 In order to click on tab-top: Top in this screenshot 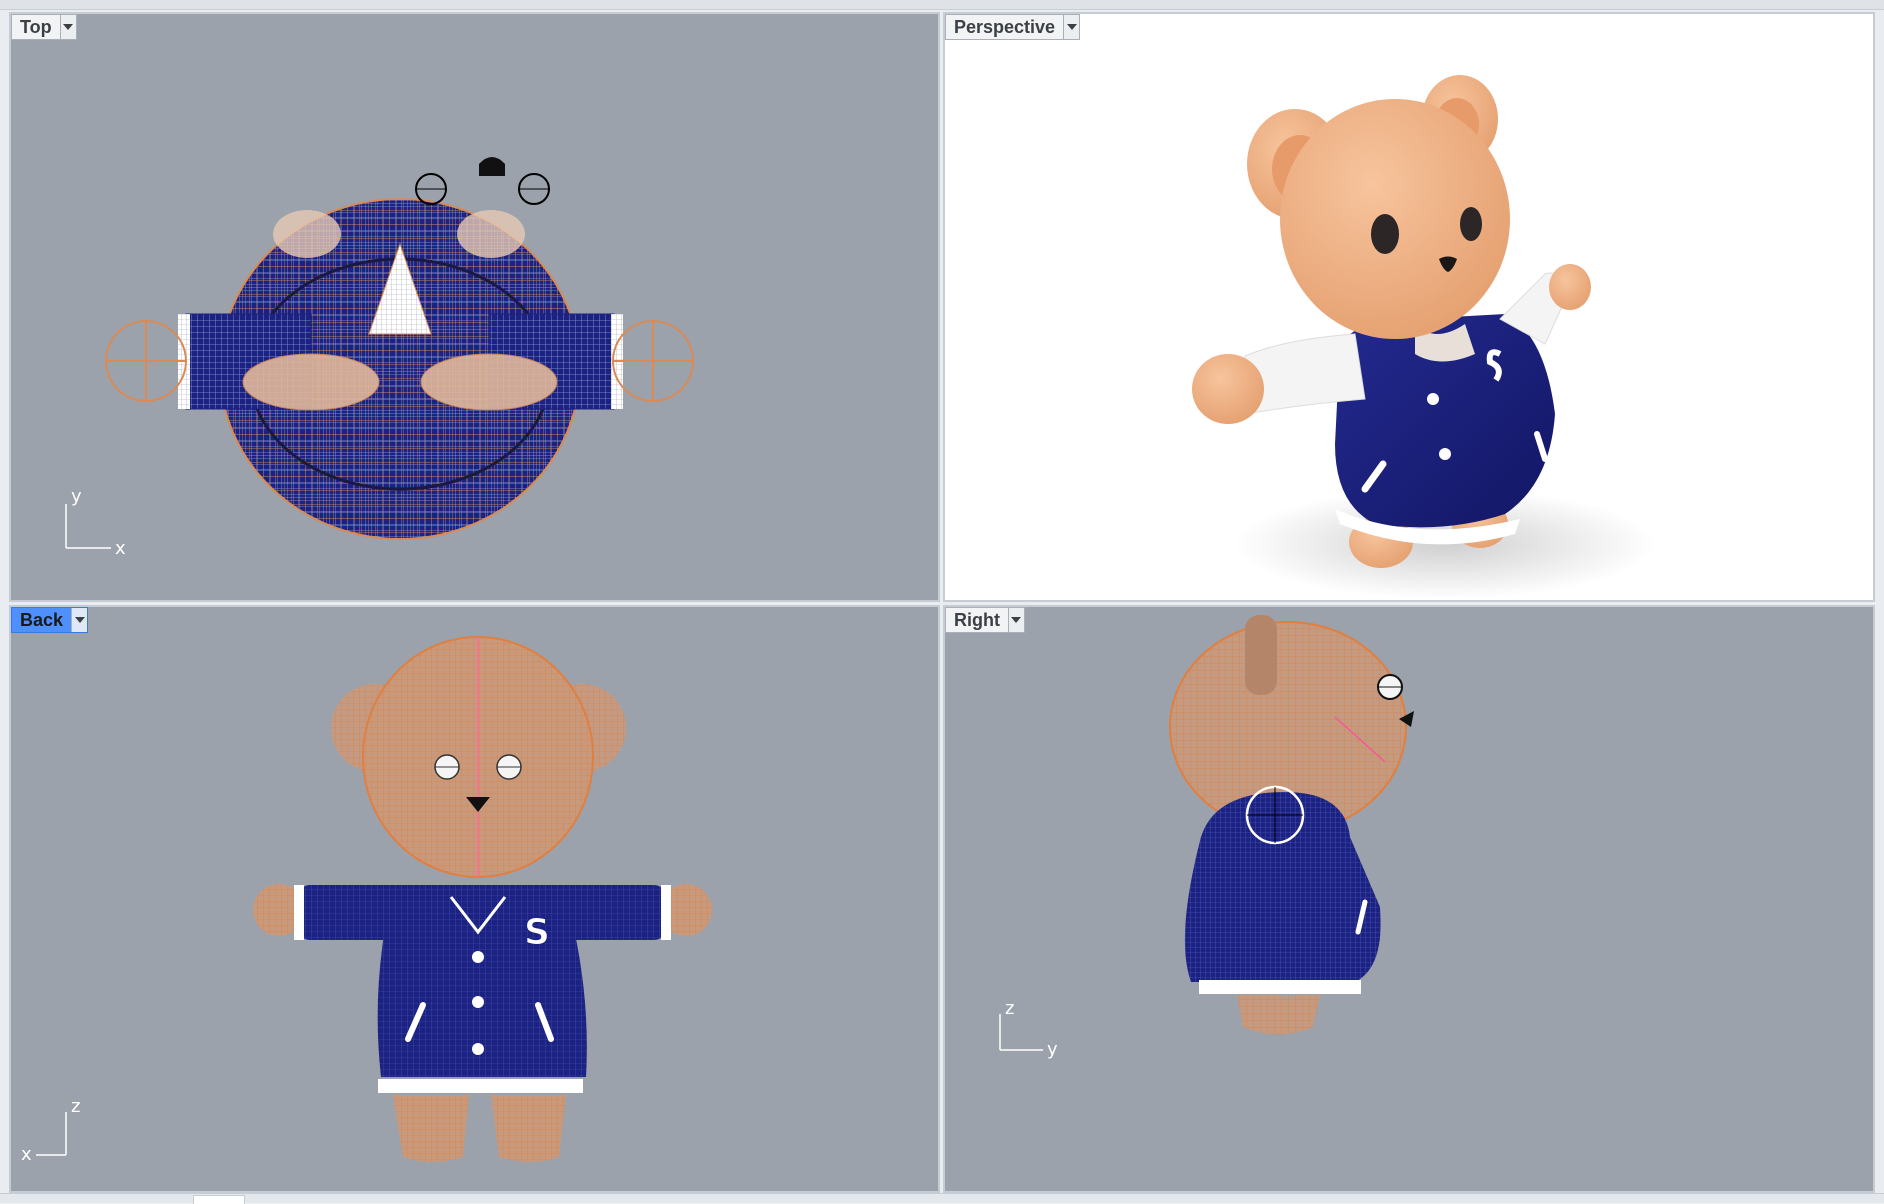, I will do `click(44, 27)`.